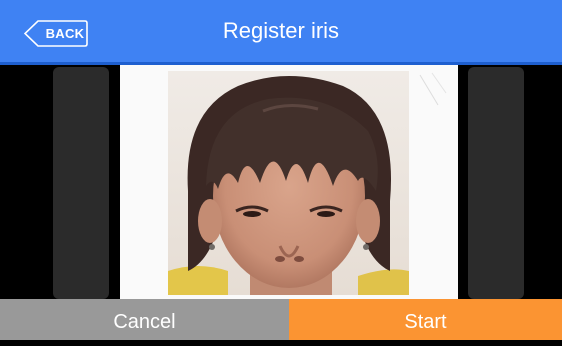  I want to click on action-bar: Cancel Start, so click(281, 319).